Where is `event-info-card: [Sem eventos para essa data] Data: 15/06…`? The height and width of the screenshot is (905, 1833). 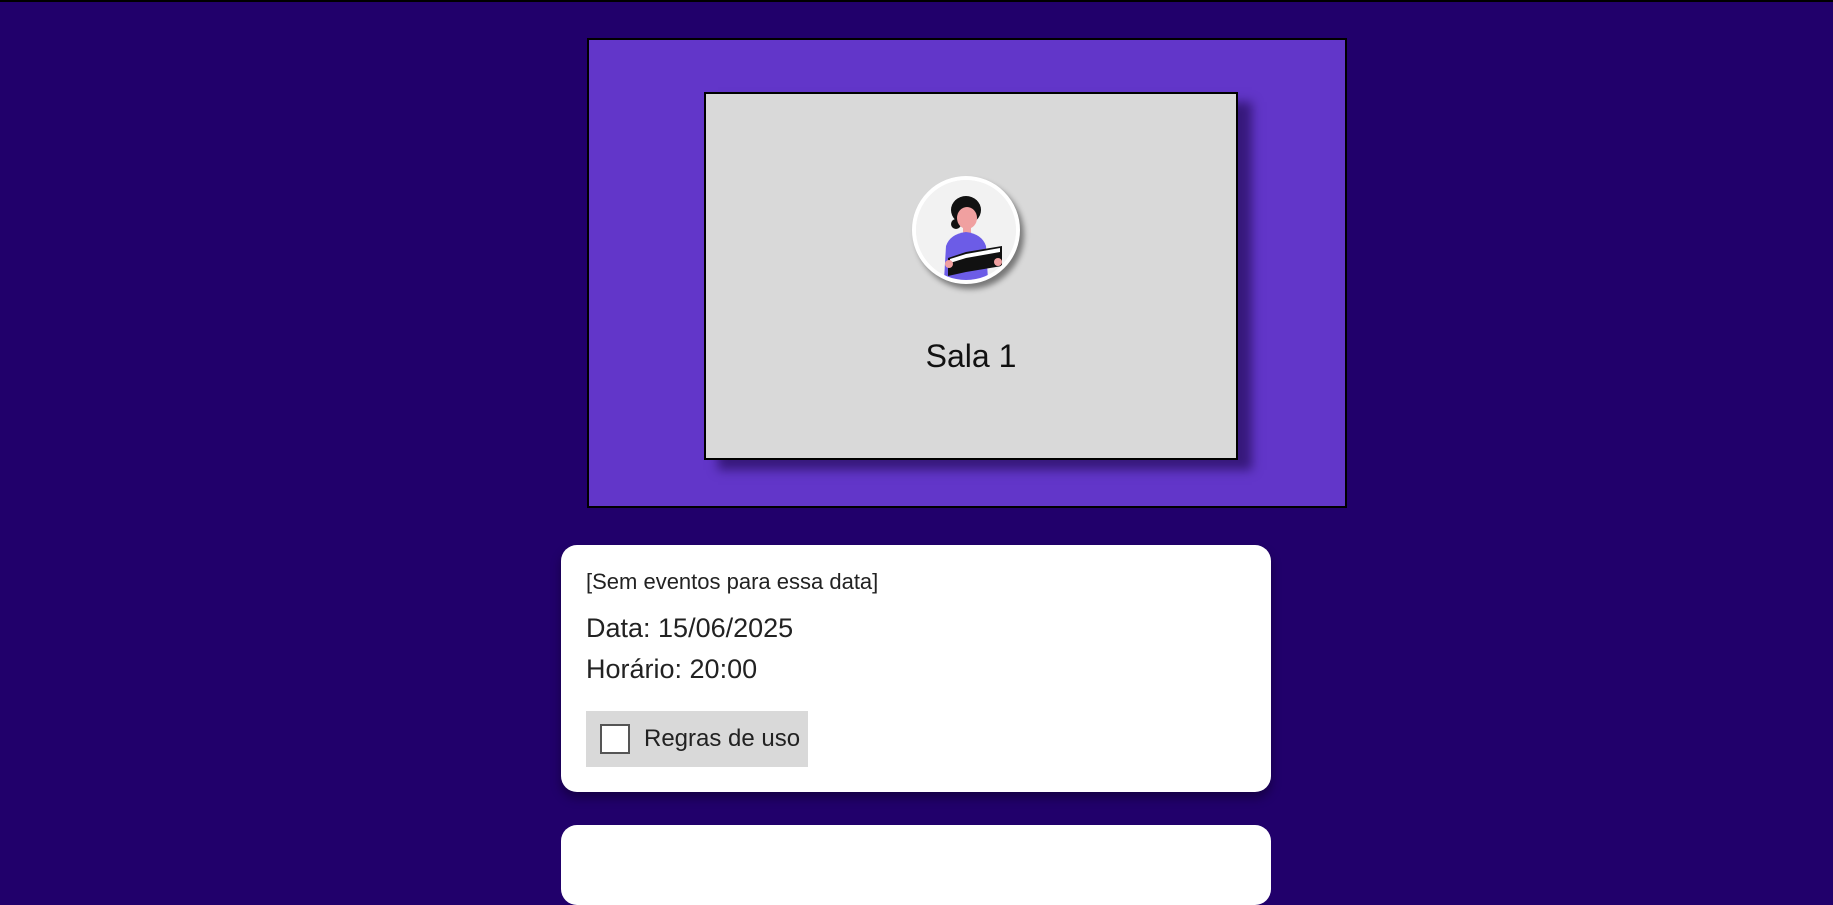
event-info-card: [Sem eventos para essa data] Data: 15/06… is located at coordinates (916, 668).